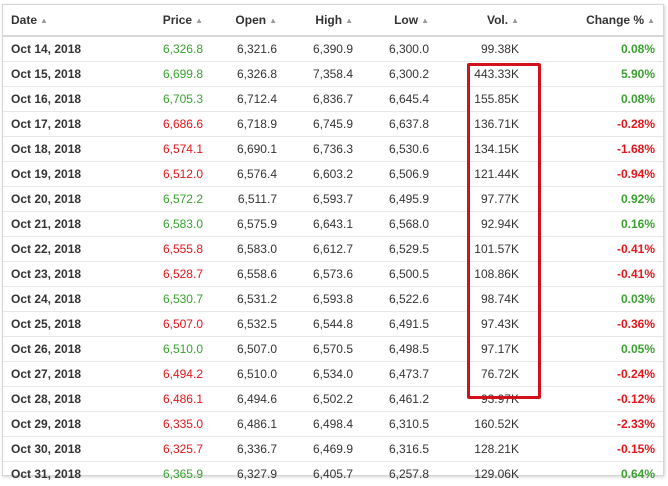 Image resolution: width=668 pixels, height=486 pixels. What do you see at coordinates (482, 349) in the screenshot?
I see `cell-volume: 97.17K` at bounding box center [482, 349].